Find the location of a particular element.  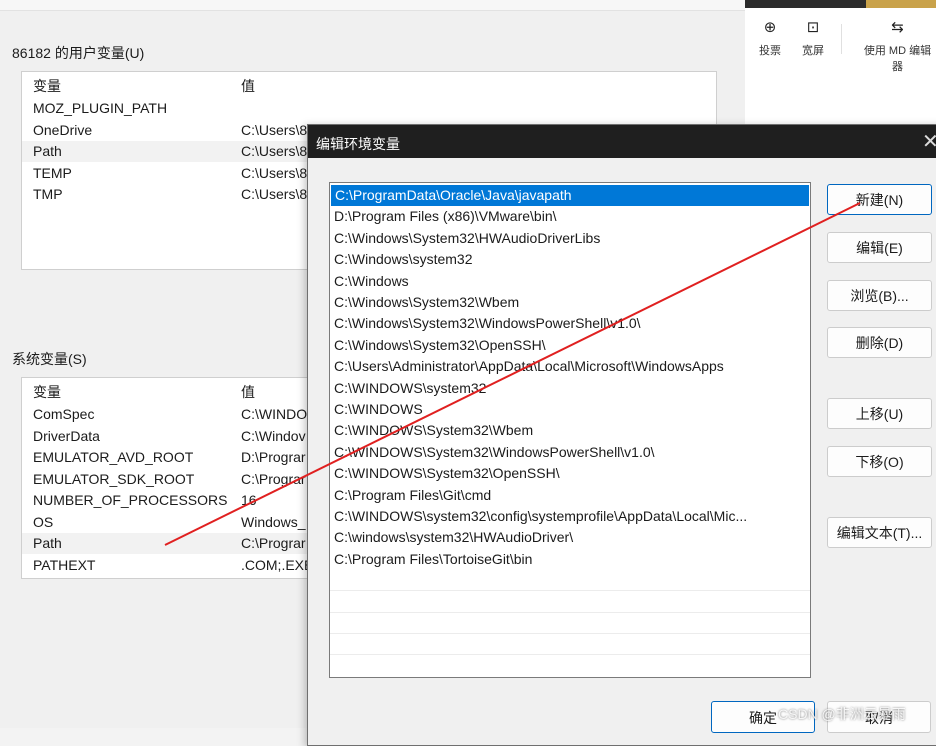

list-row: MOZ_PLUGIN_PATH is located at coordinates (369, 108).